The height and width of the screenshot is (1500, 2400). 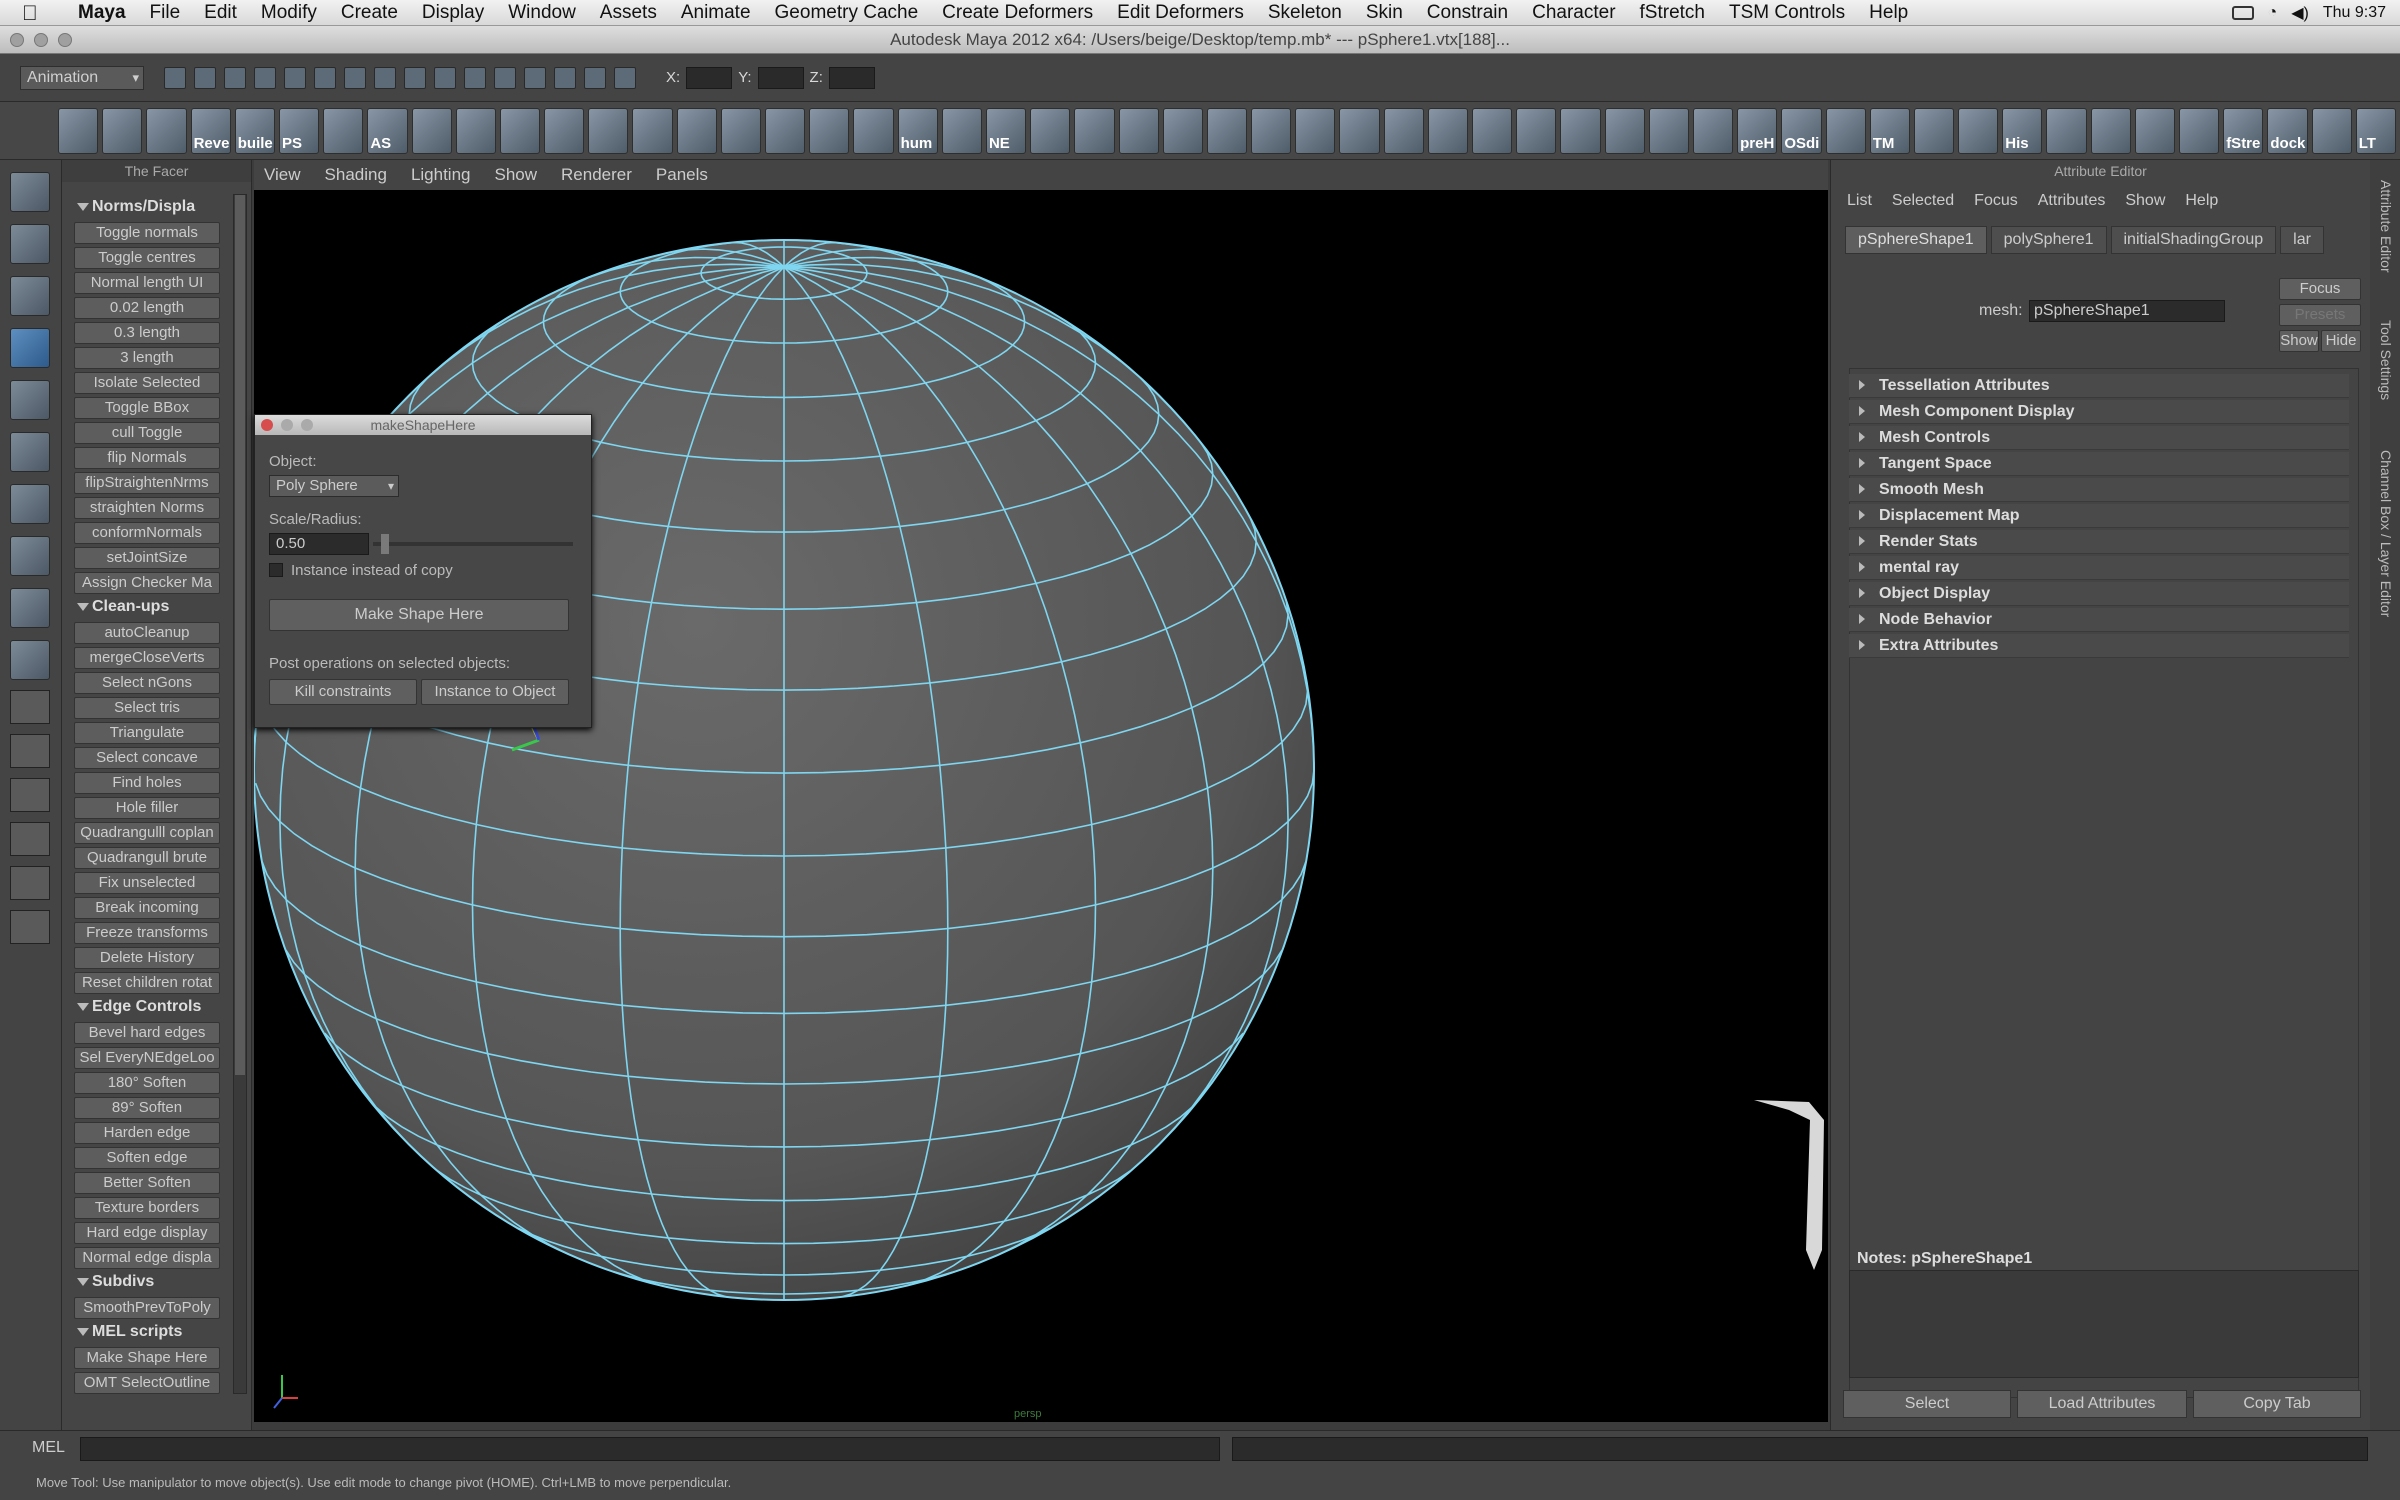 What do you see at coordinates (30, 556) in the screenshot?
I see `soft-mod-tool-icon` at bounding box center [30, 556].